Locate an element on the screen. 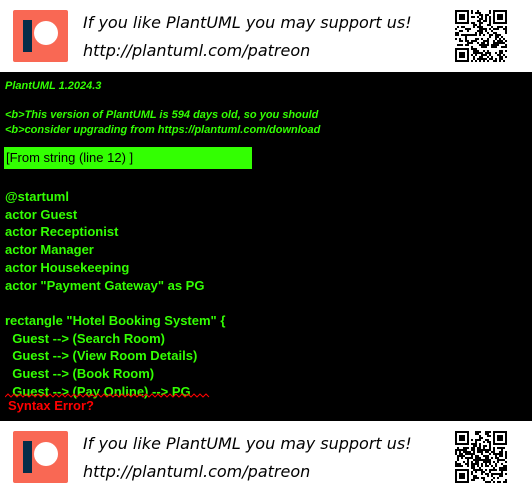 Image resolution: width=532 pixels, height=493 pixels. code-line: rectangle "Hotel Booking System" { is located at coordinates (115, 320).